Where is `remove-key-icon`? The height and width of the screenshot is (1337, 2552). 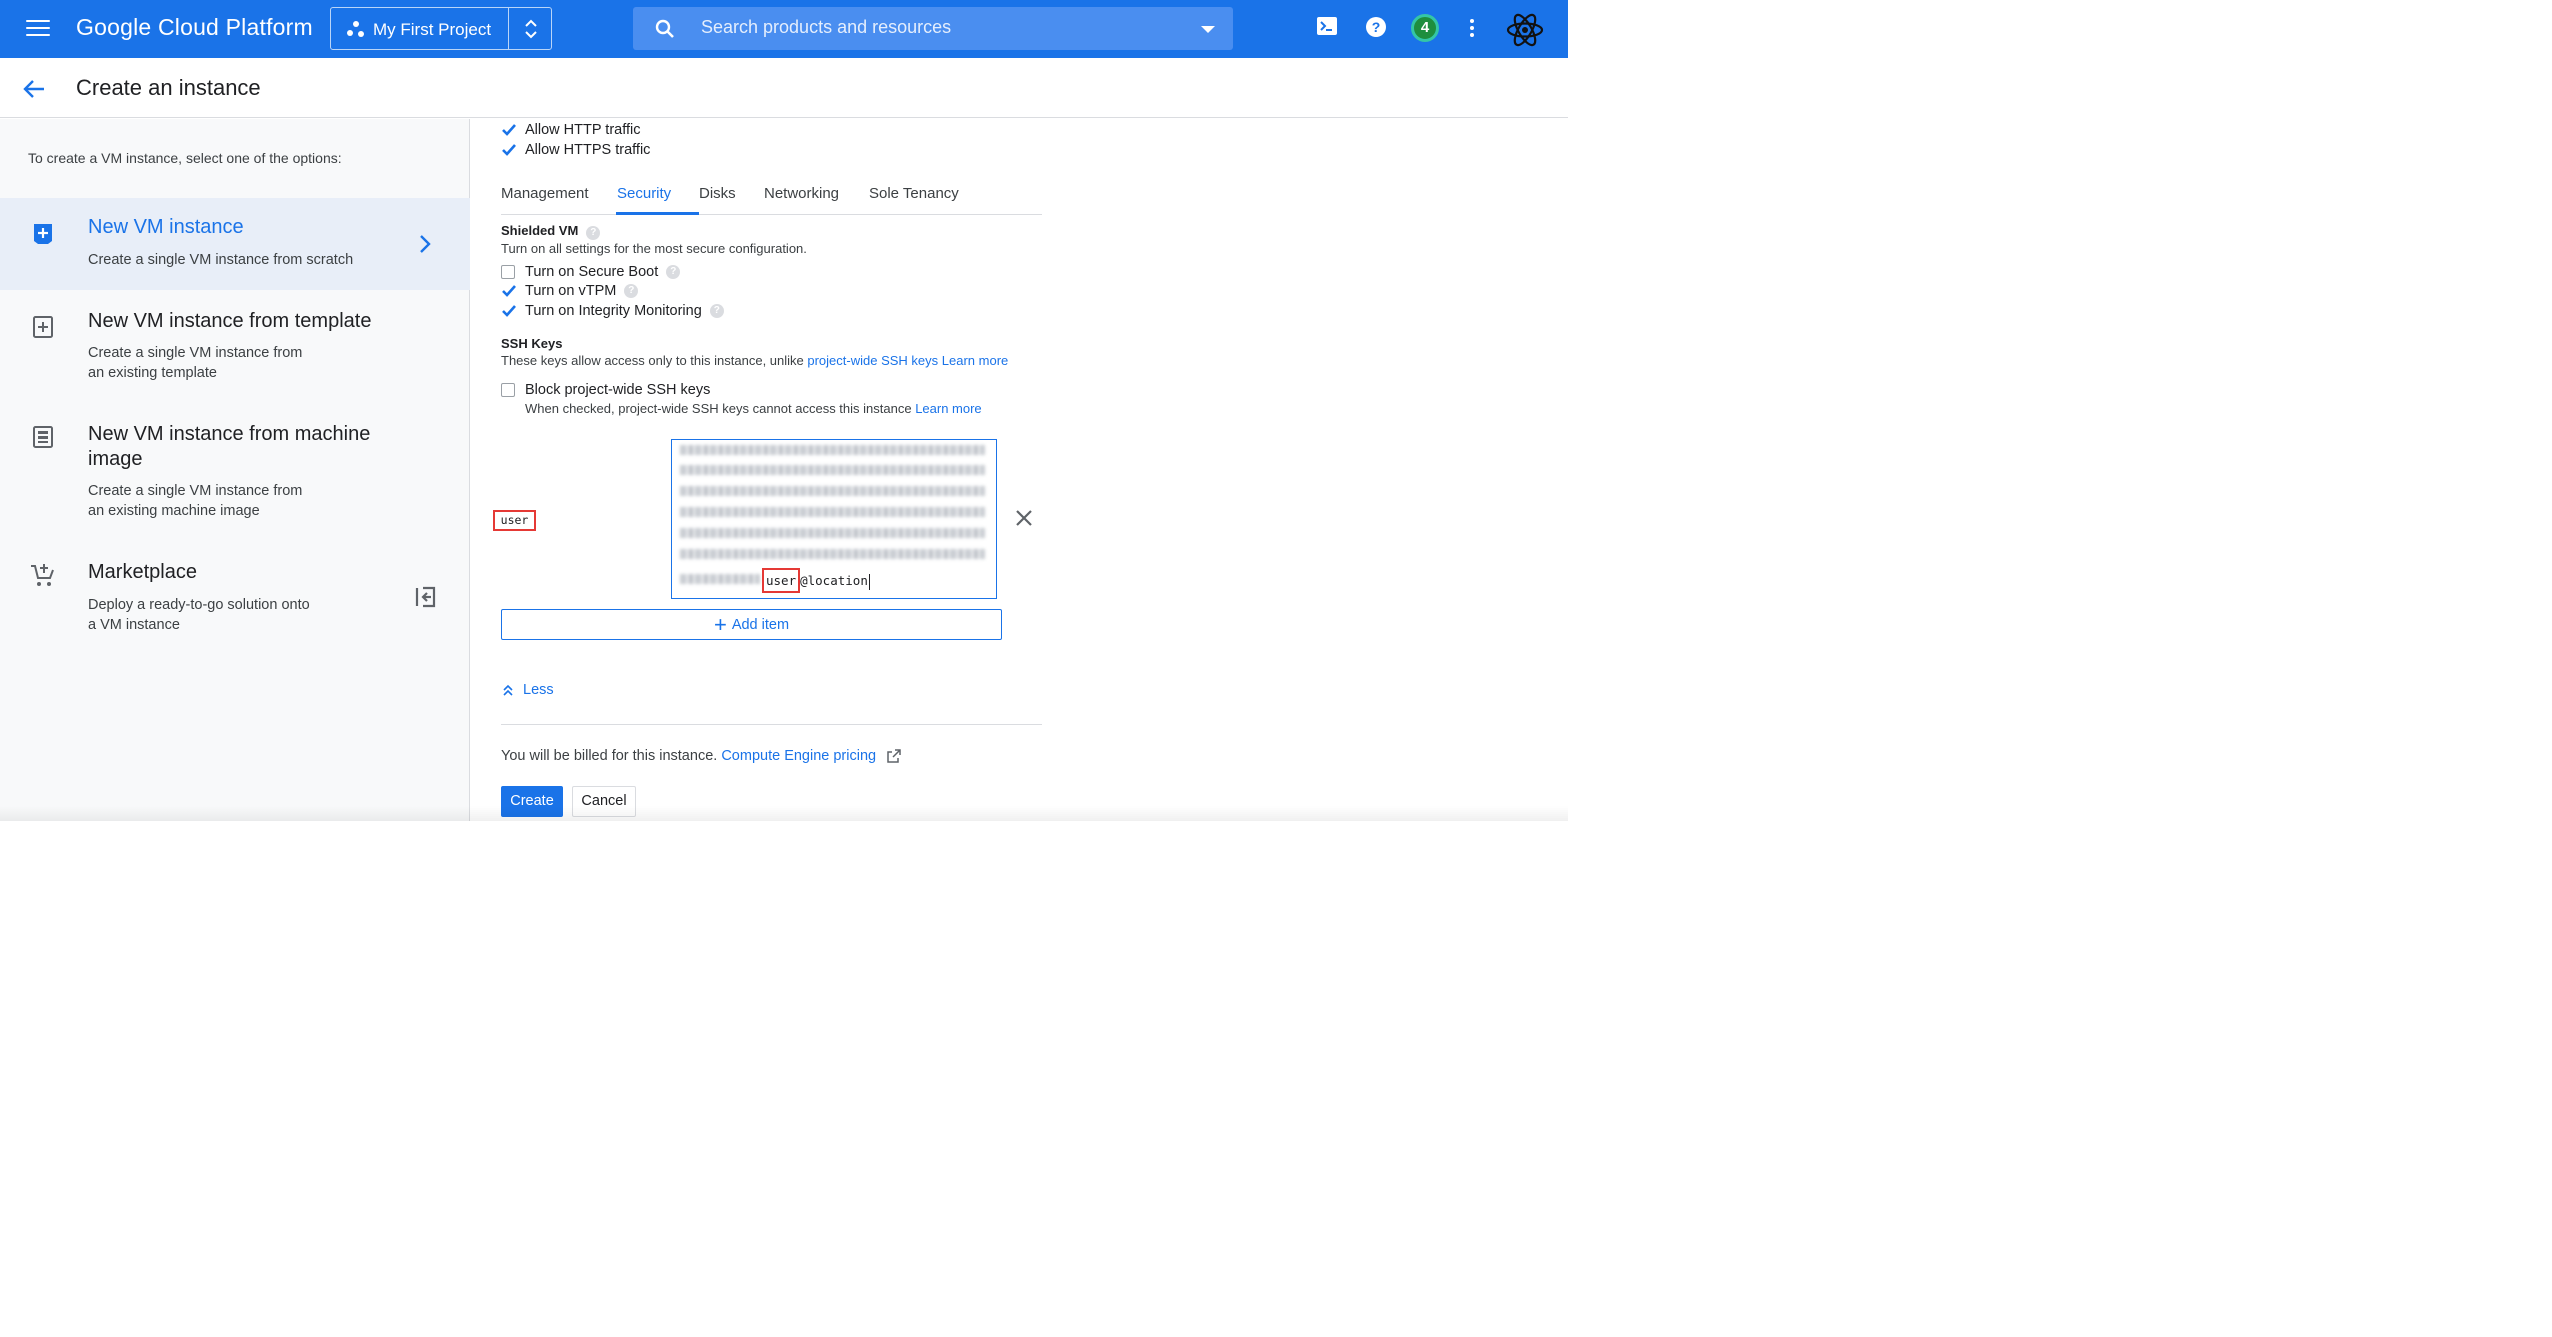 remove-key-icon is located at coordinates (1024, 518).